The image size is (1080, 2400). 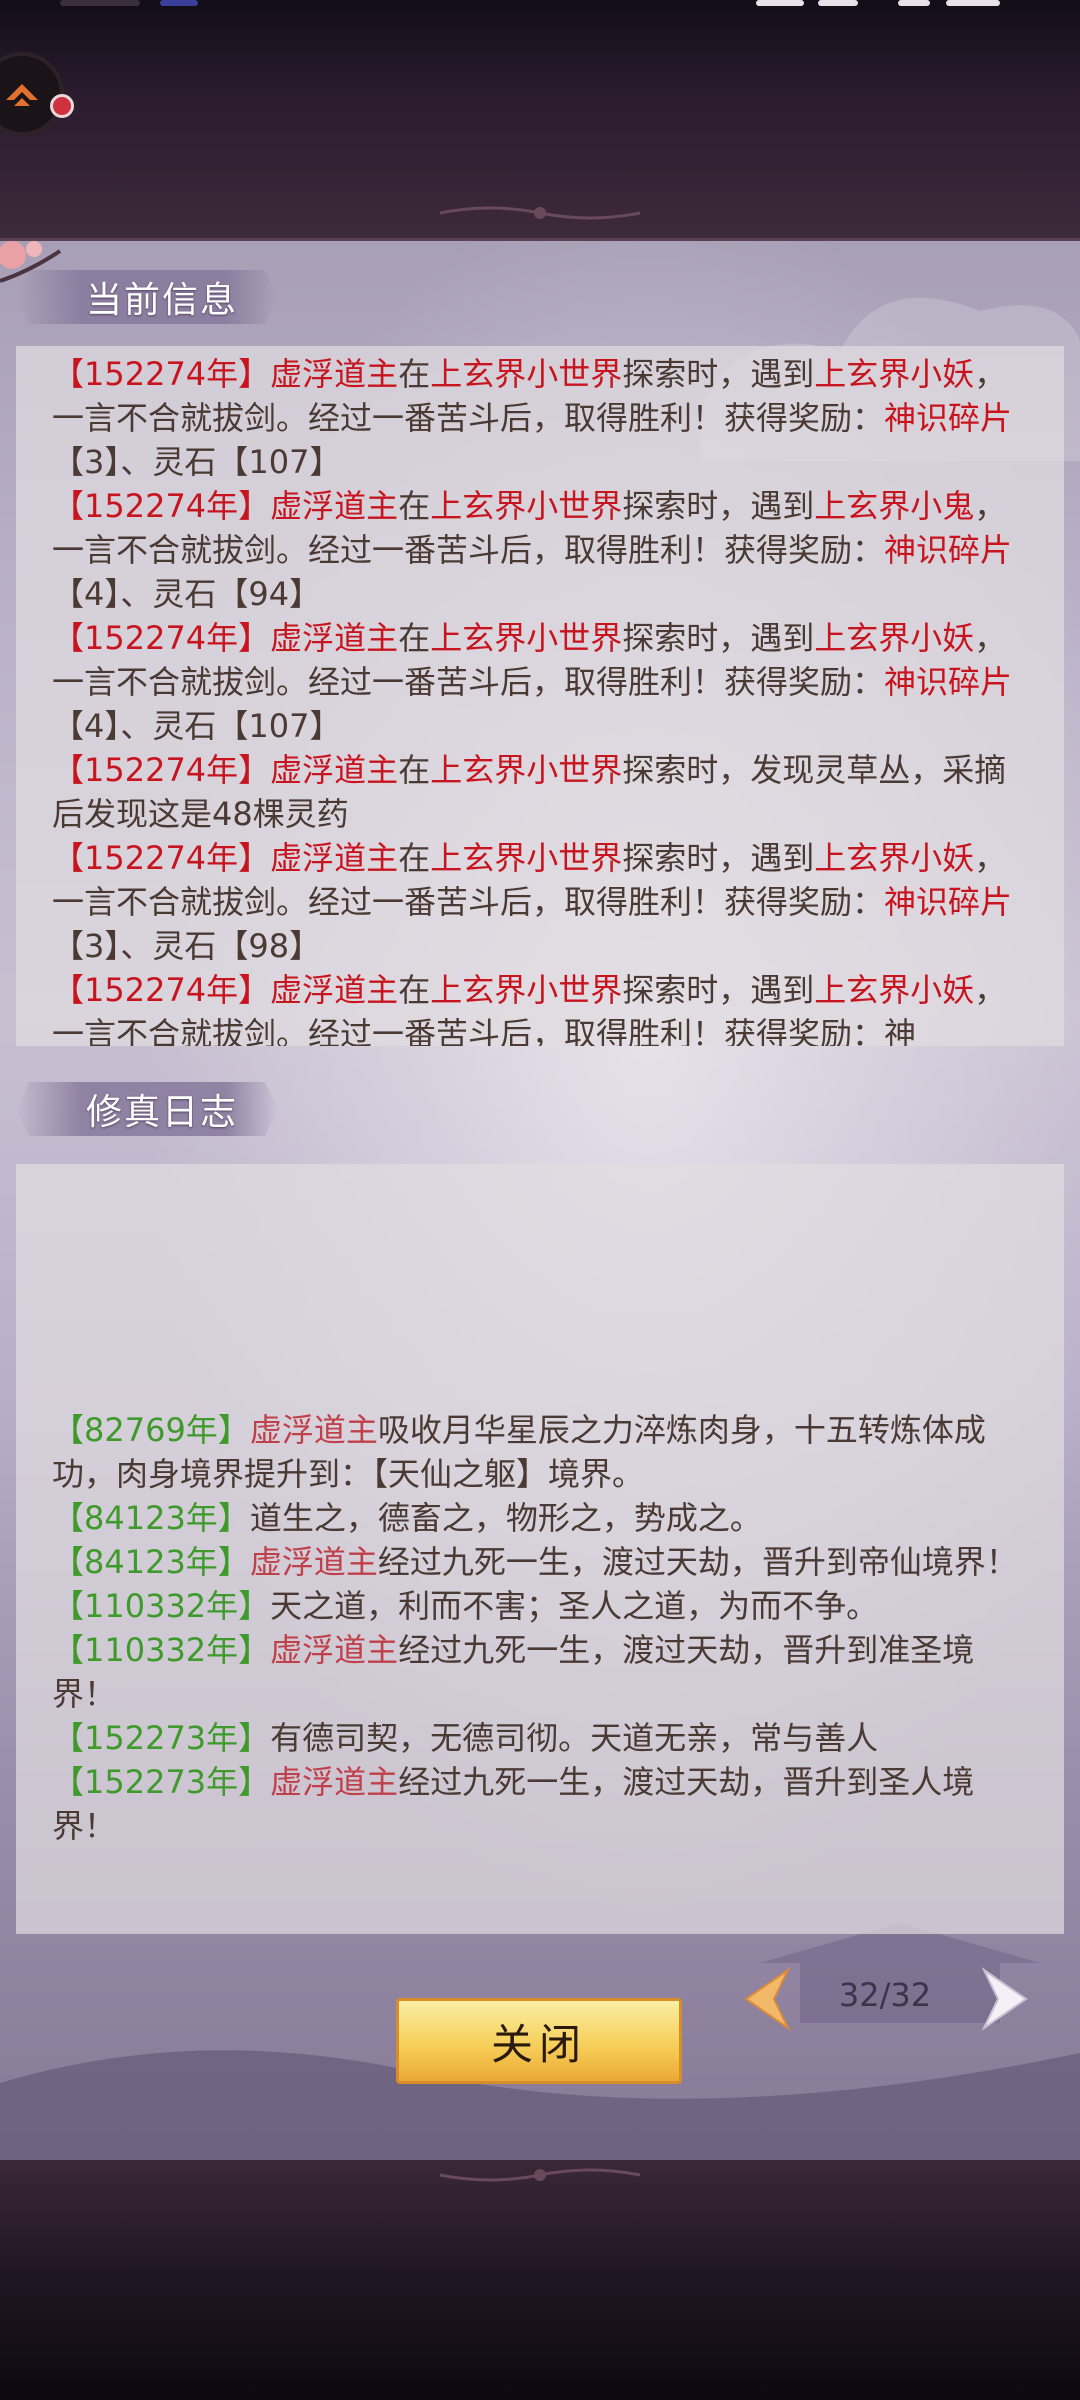 I want to click on top-bar, so click(x=540, y=119).